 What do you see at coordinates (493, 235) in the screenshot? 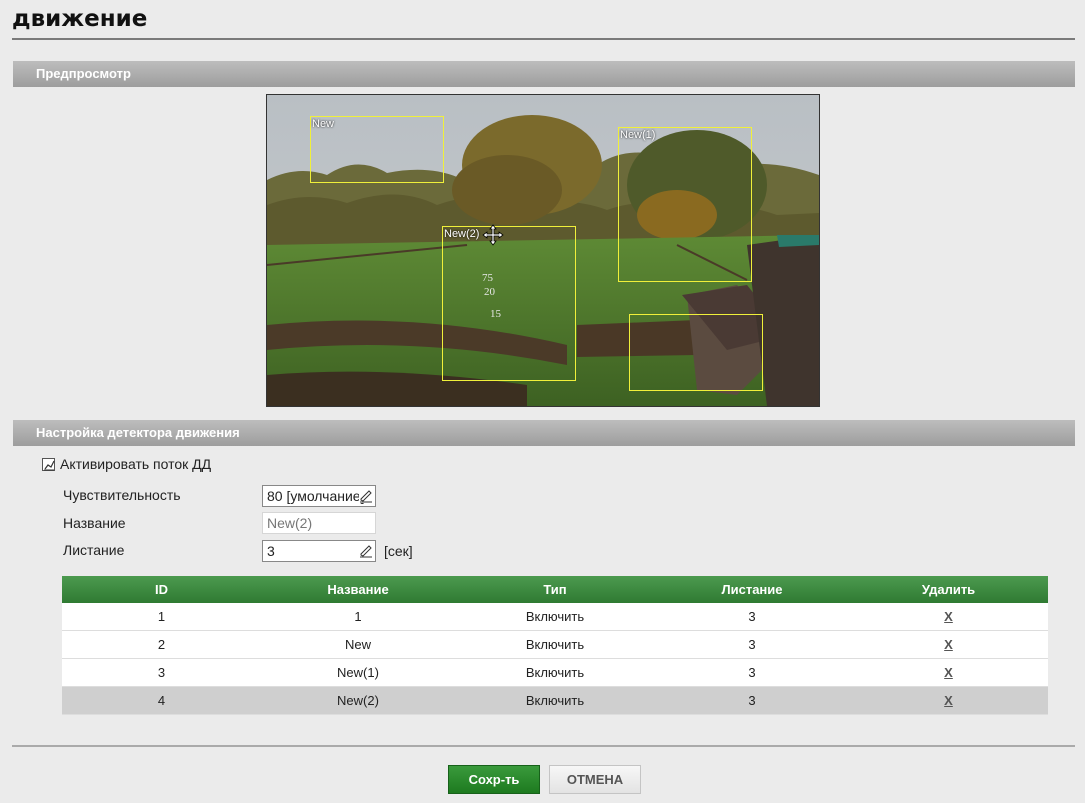
I see `move-cursor-icon` at bounding box center [493, 235].